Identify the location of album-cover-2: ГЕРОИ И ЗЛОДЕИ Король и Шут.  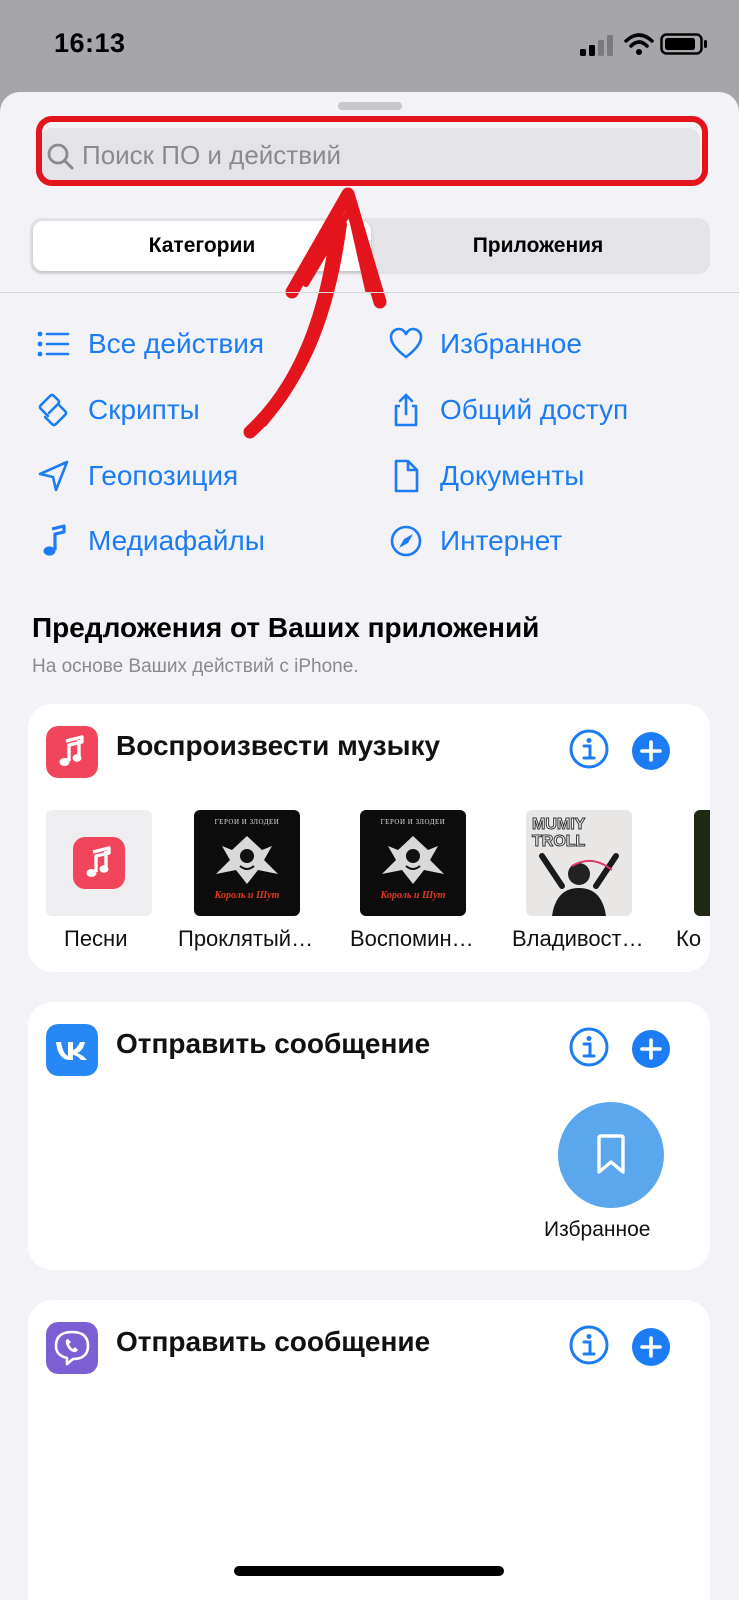
(413, 863).